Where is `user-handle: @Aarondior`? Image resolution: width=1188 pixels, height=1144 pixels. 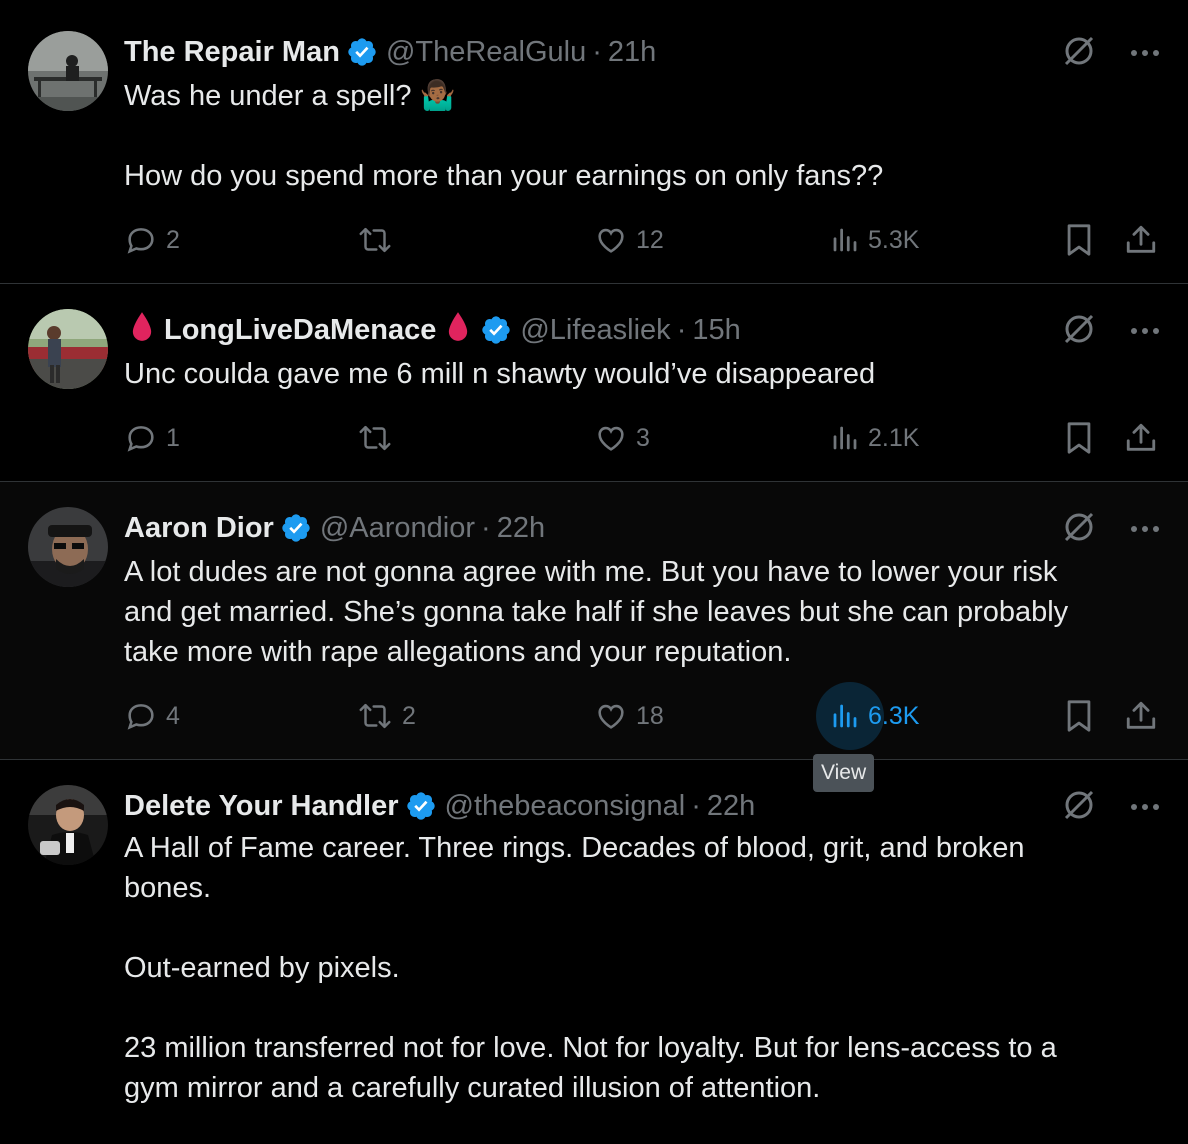
user-handle: @Aarondior is located at coordinates (397, 528).